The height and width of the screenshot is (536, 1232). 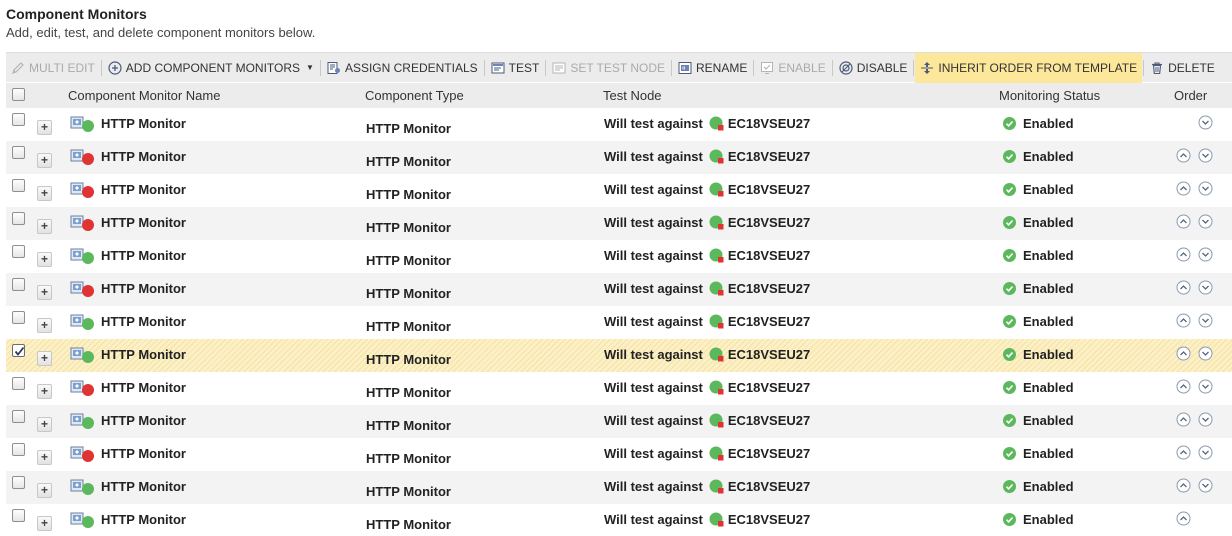 What do you see at coordinates (873, 68) in the screenshot?
I see `disable-button: DISABLE` at bounding box center [873, 68].